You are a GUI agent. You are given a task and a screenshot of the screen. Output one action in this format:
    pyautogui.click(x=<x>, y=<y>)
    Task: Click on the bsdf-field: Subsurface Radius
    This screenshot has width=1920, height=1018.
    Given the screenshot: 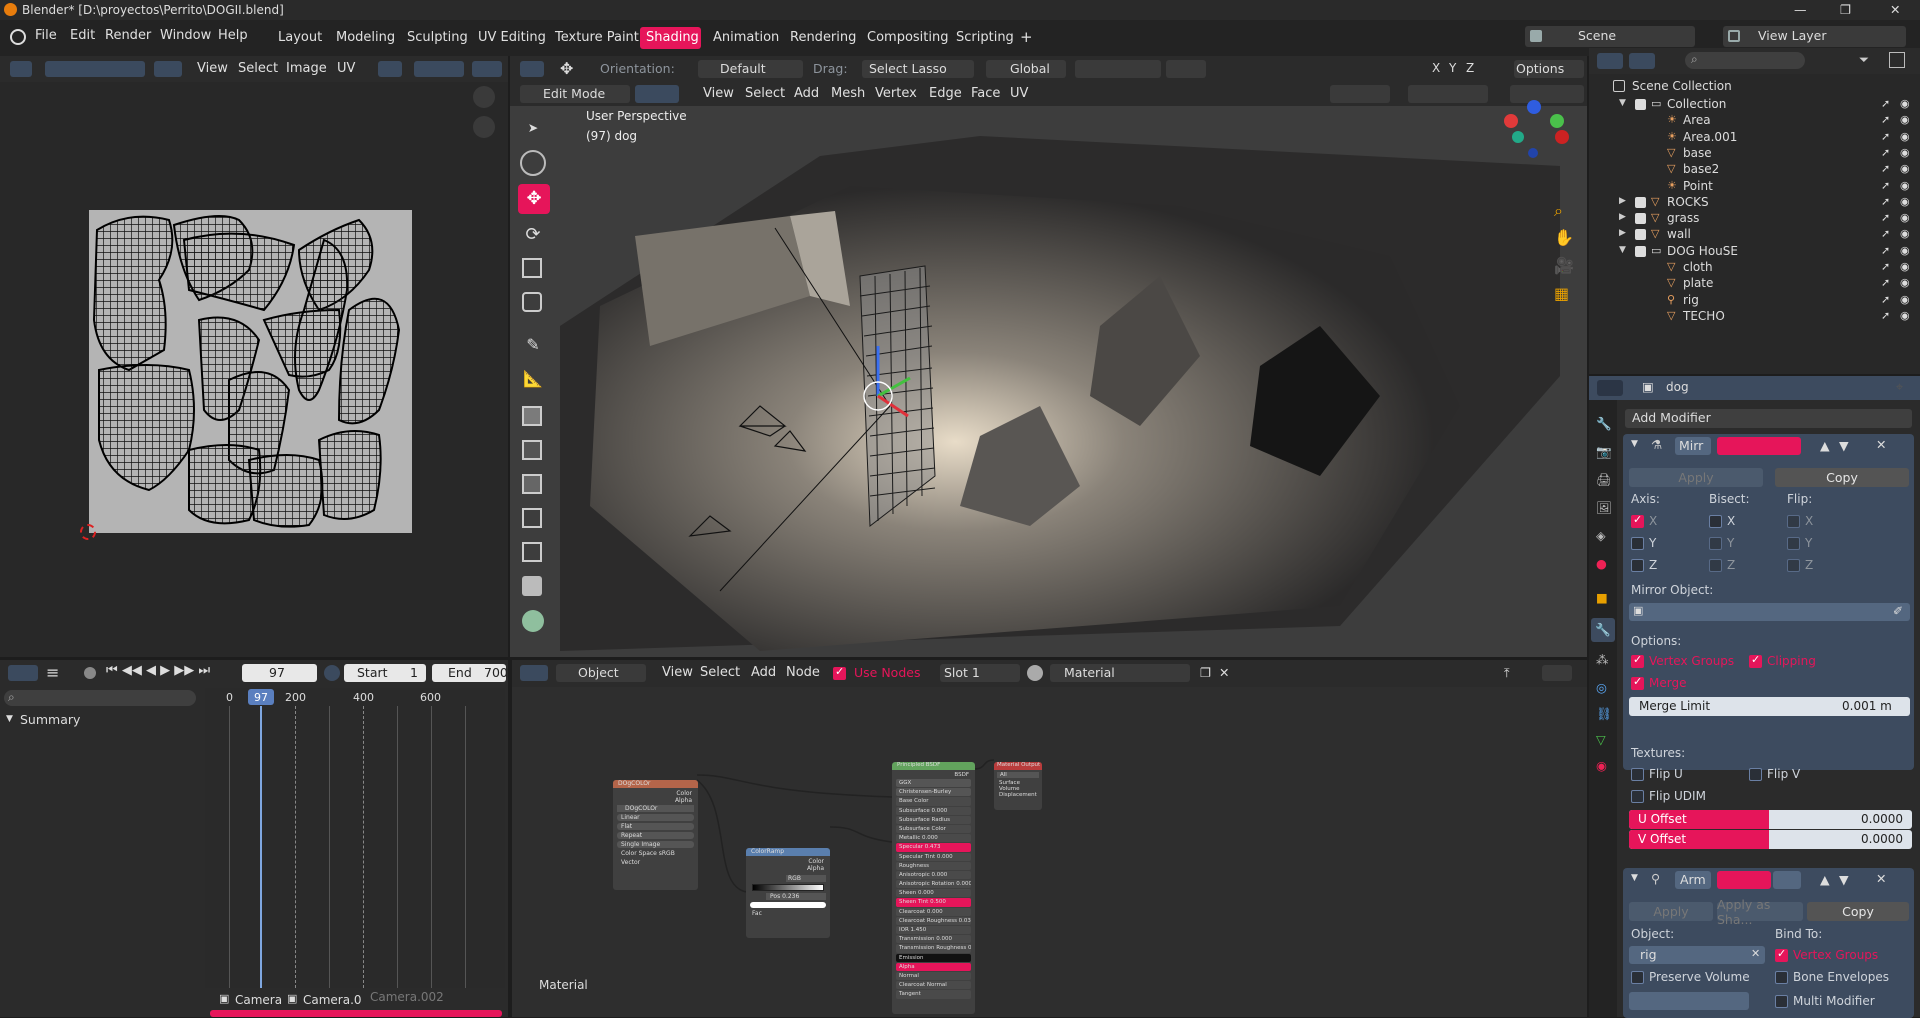 What is the action you would take?
    pyautogui.click(x=933, y=819)
    